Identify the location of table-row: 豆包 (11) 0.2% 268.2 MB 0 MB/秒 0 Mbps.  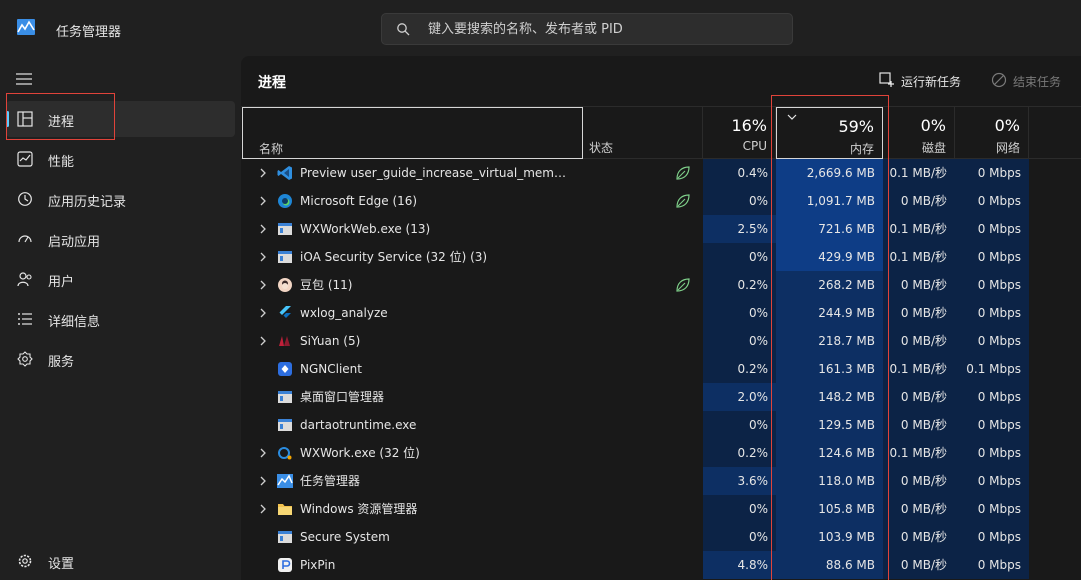
(661, 285).